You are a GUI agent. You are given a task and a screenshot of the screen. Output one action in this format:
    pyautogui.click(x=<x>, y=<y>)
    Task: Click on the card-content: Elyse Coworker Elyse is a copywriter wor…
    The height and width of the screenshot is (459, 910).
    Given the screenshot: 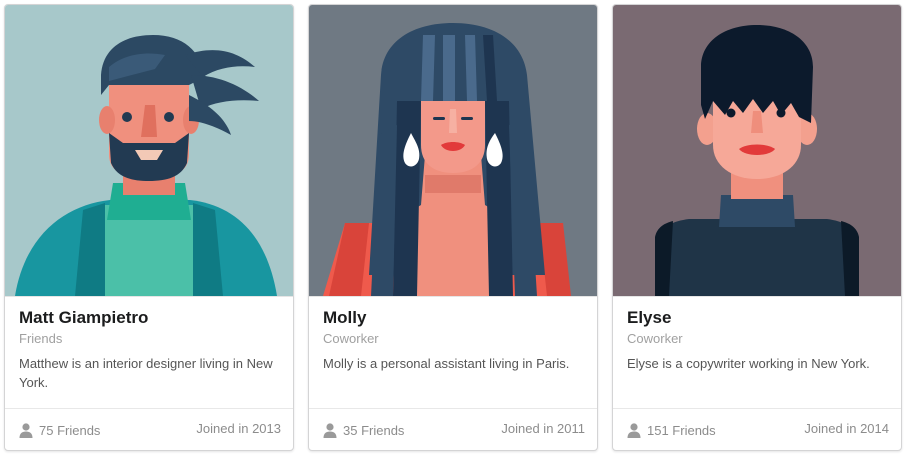 What is the action you would take?
    pyautogui.click(x=757, y=352)
    